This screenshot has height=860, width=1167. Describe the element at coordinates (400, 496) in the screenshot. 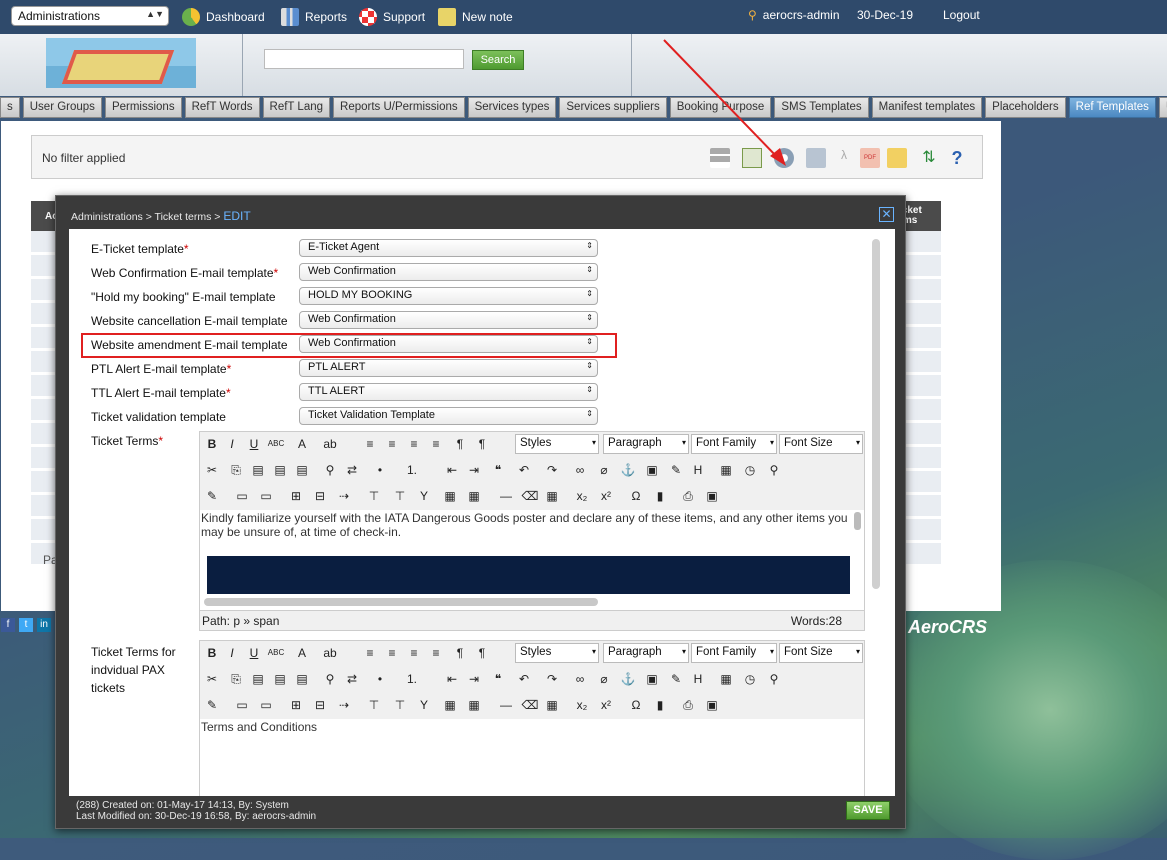

I see `delete-col-icon: ⊤` at that location.